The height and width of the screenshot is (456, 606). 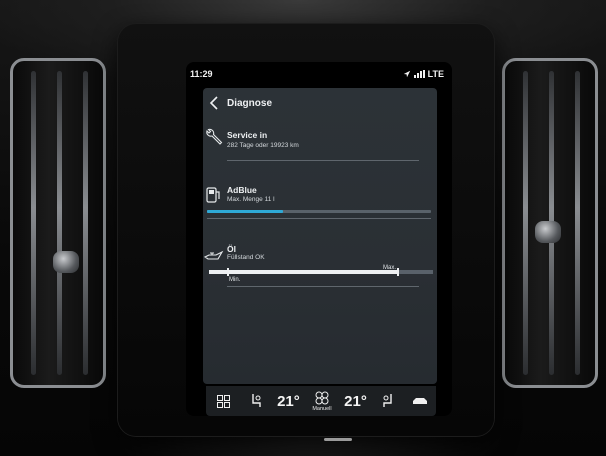 I want to click on passenger-seat-heat-button, so click(x=388, y=401).